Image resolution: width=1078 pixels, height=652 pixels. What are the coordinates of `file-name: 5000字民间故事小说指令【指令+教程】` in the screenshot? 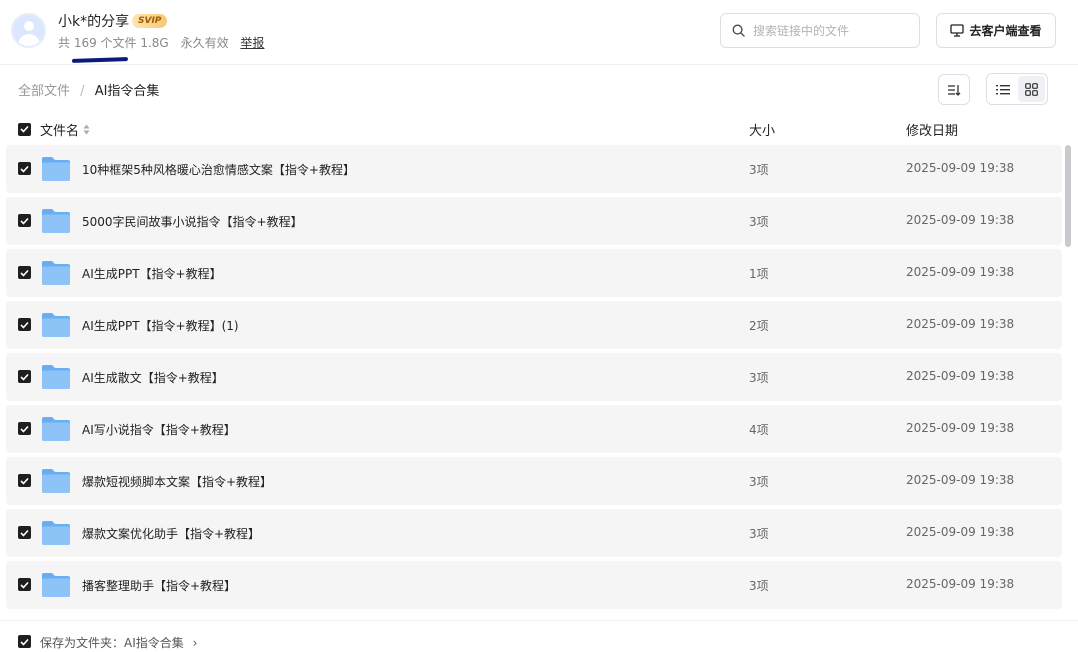 It's located at (192, 221).